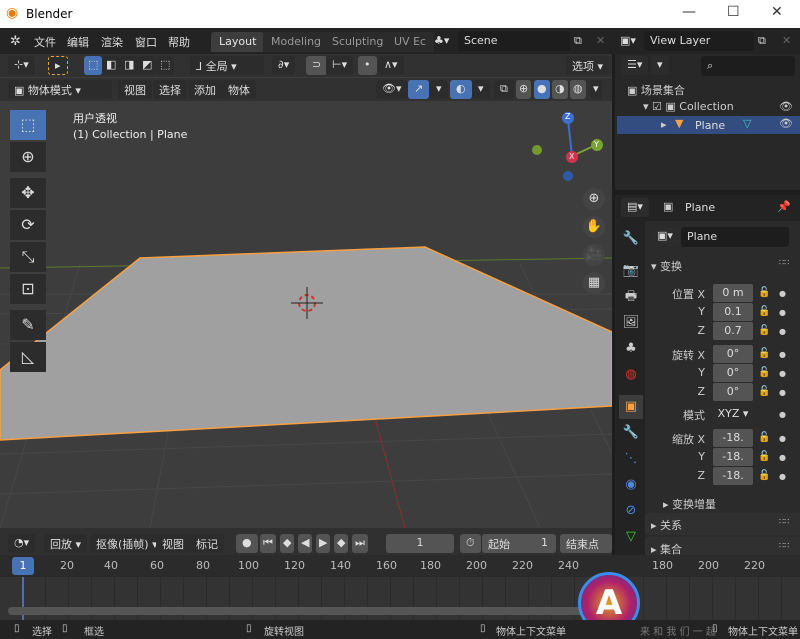 The height and width of the screenshot is (639, 800). I want to click on render-tab-icon: 📷, so click(631, 271).